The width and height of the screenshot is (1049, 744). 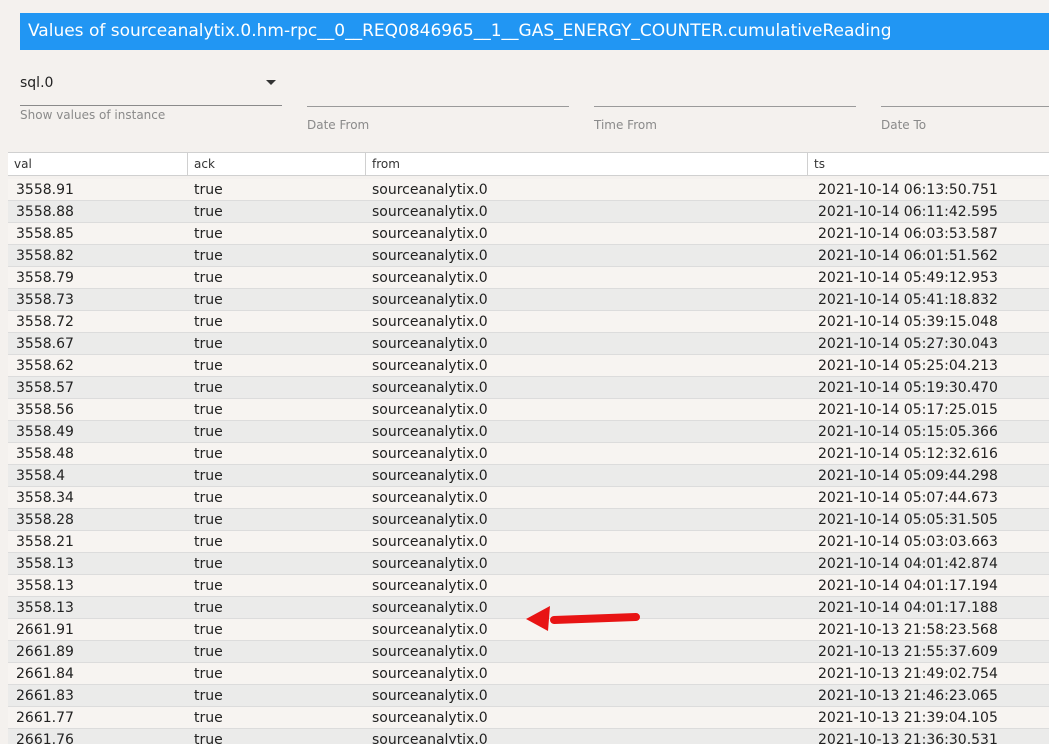 I want to click on cell-val: 2661.91, so click(x=45, y=630).